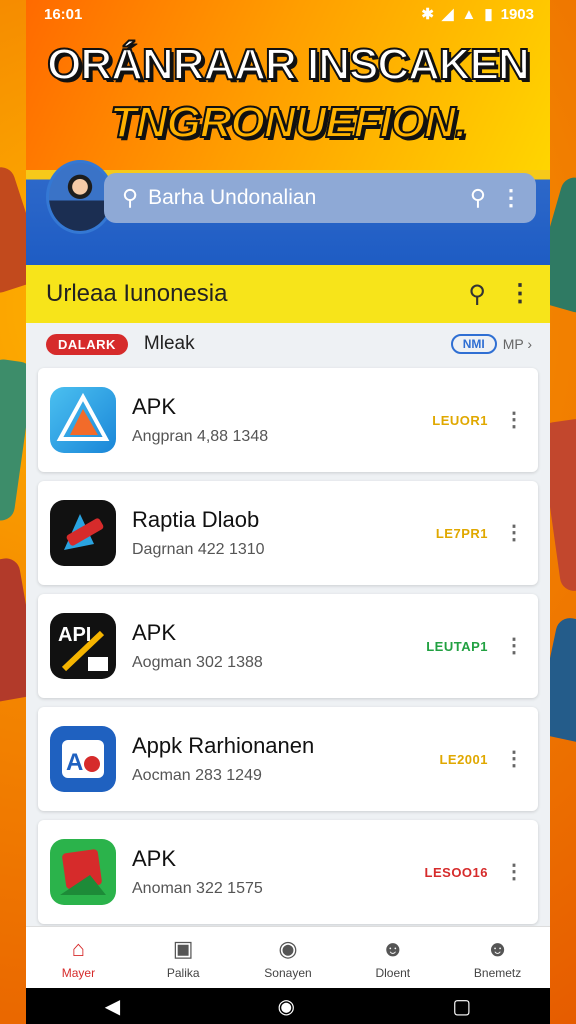  I want to click on more-link: MP ›, so click(517, 344).